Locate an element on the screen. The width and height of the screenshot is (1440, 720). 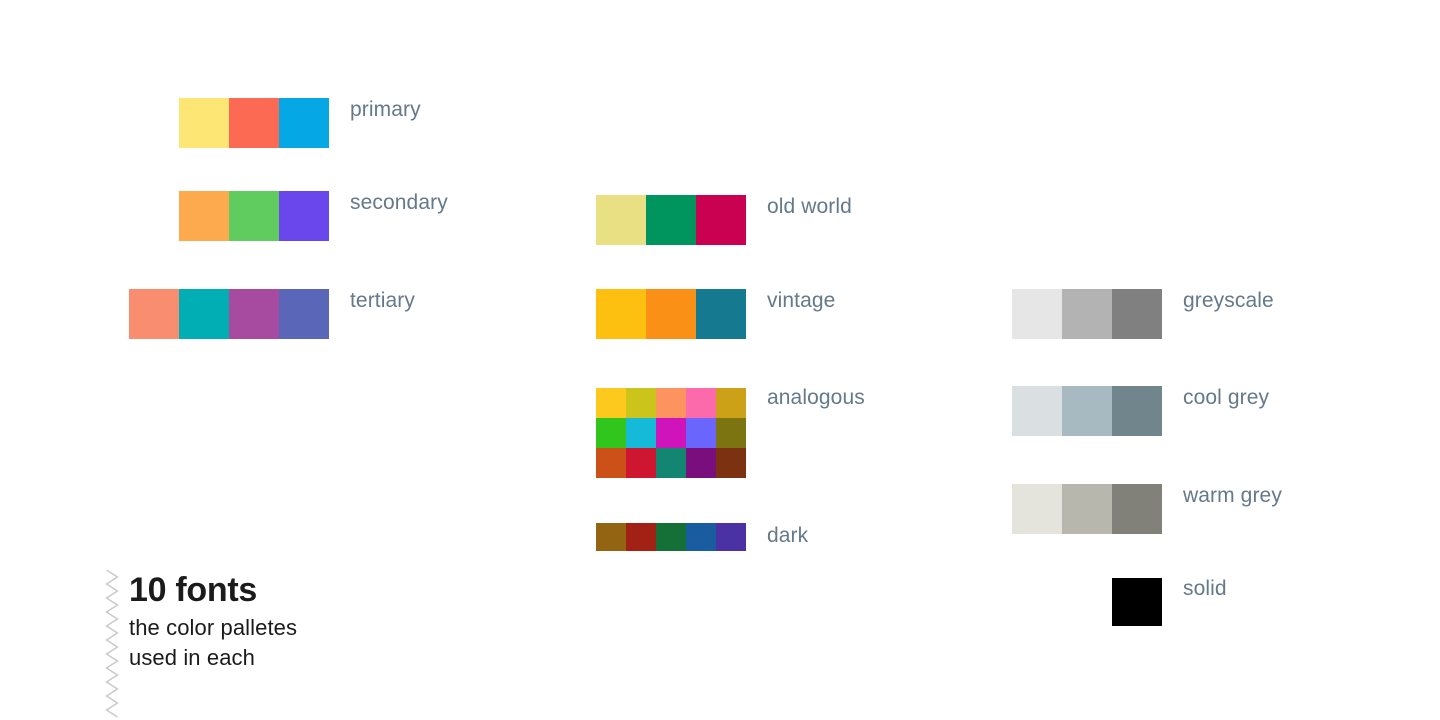
caption-block: 10 fonts the color palletes used in each is located at coordinates (213, 622).